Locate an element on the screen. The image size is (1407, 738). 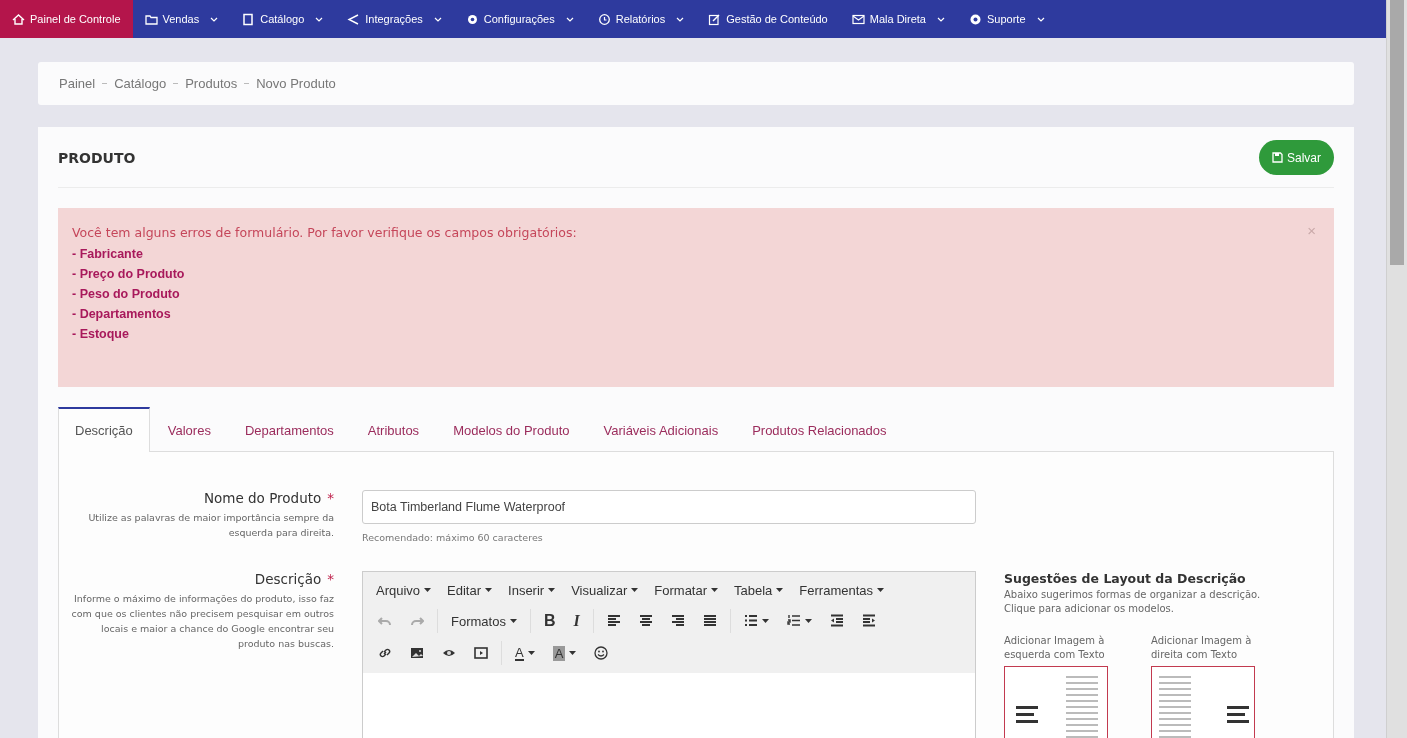
save-button: Salvar is located at coordinates (1296, 157).